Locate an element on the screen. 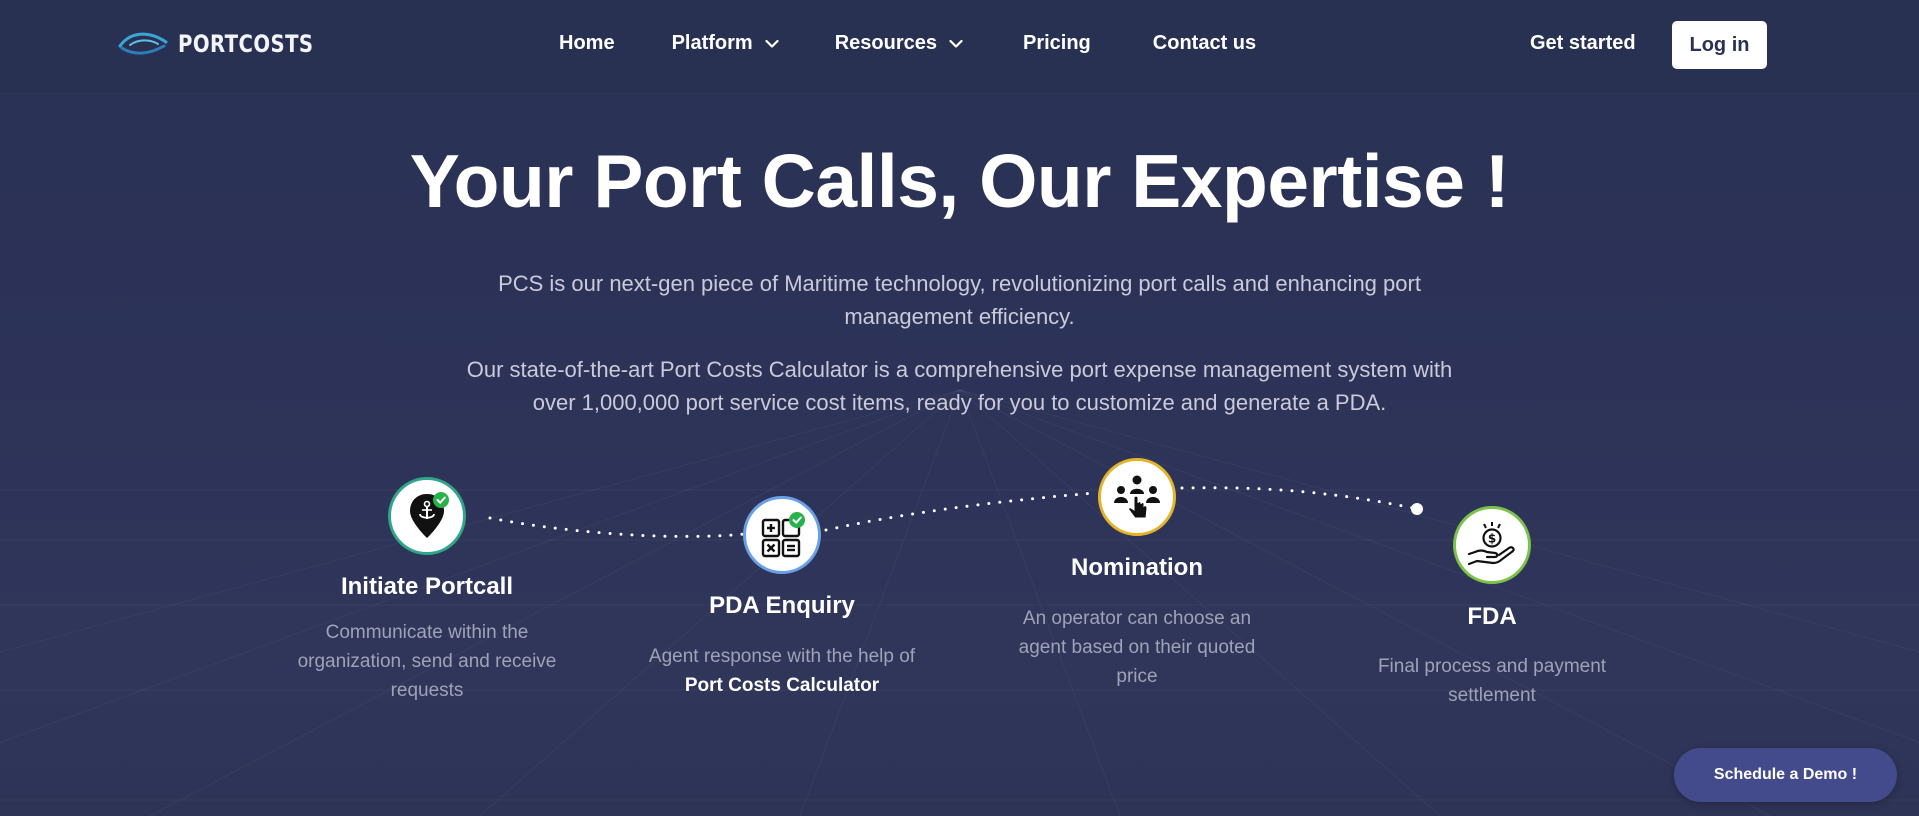  step-pda-enquiry-title: PDA Enquiry is located at coordinates (782, 605).